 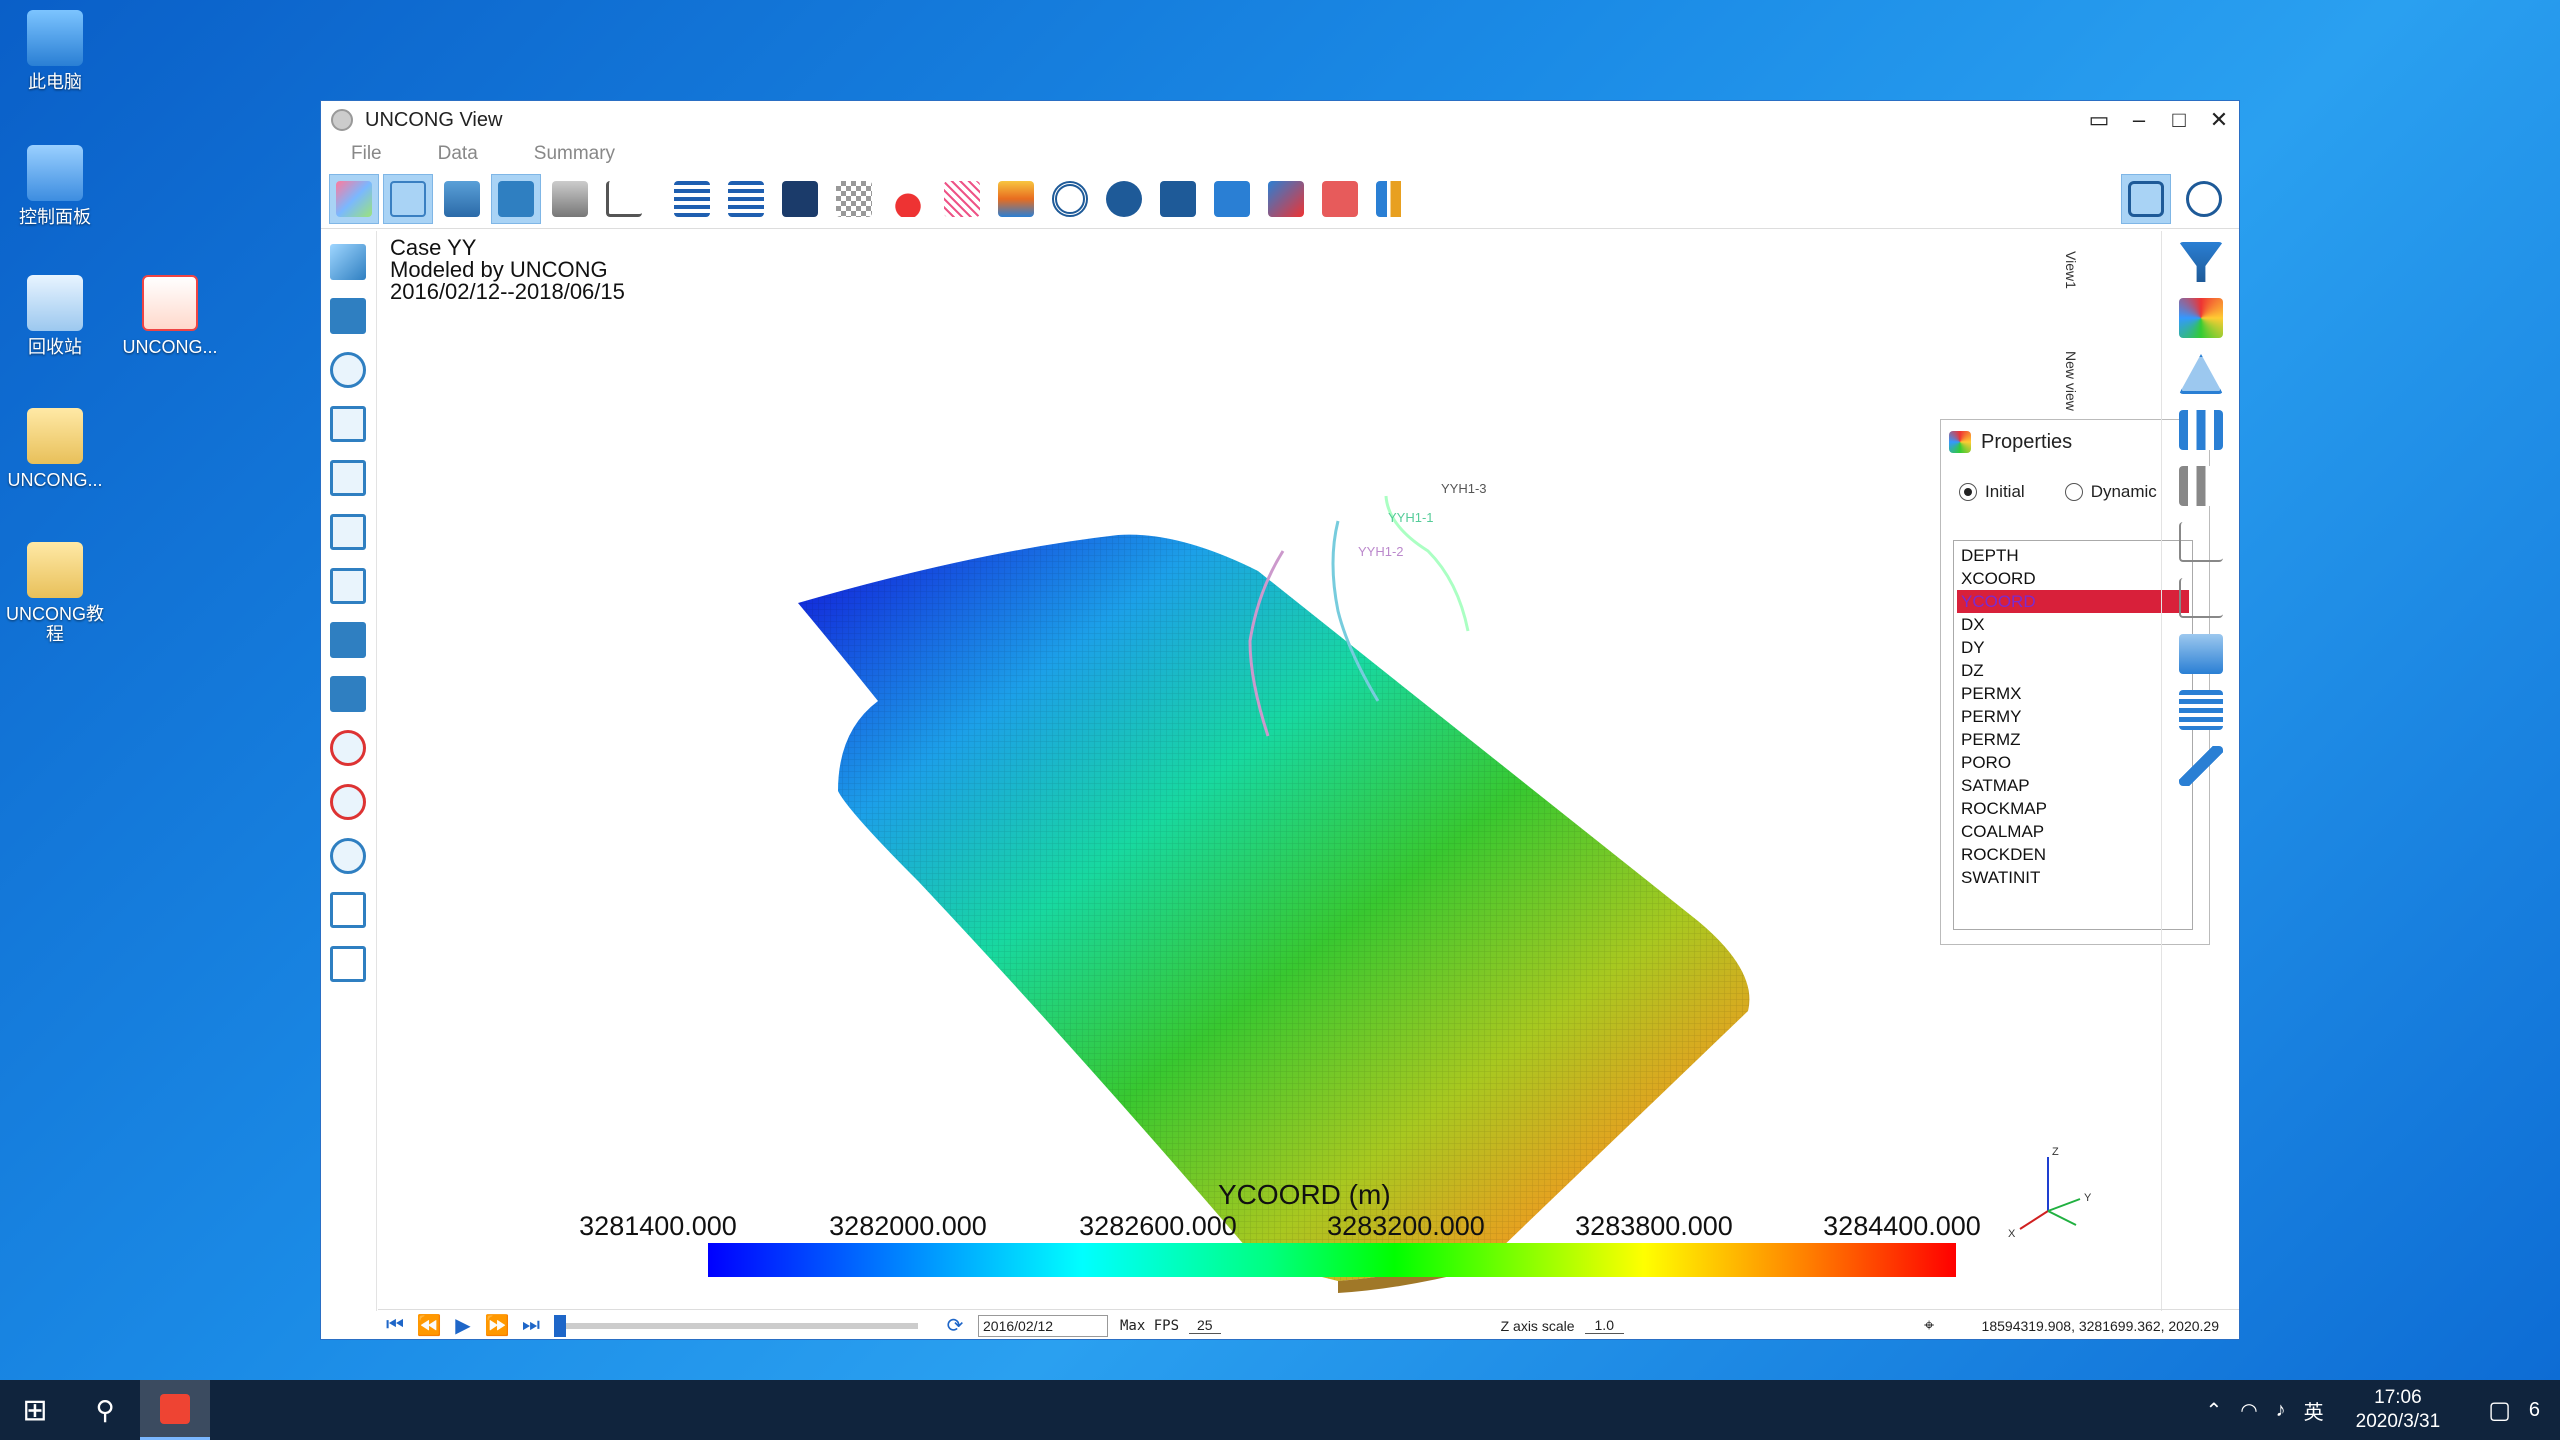 I want to click on maximize-button: □, so click(x=2179, y=120).